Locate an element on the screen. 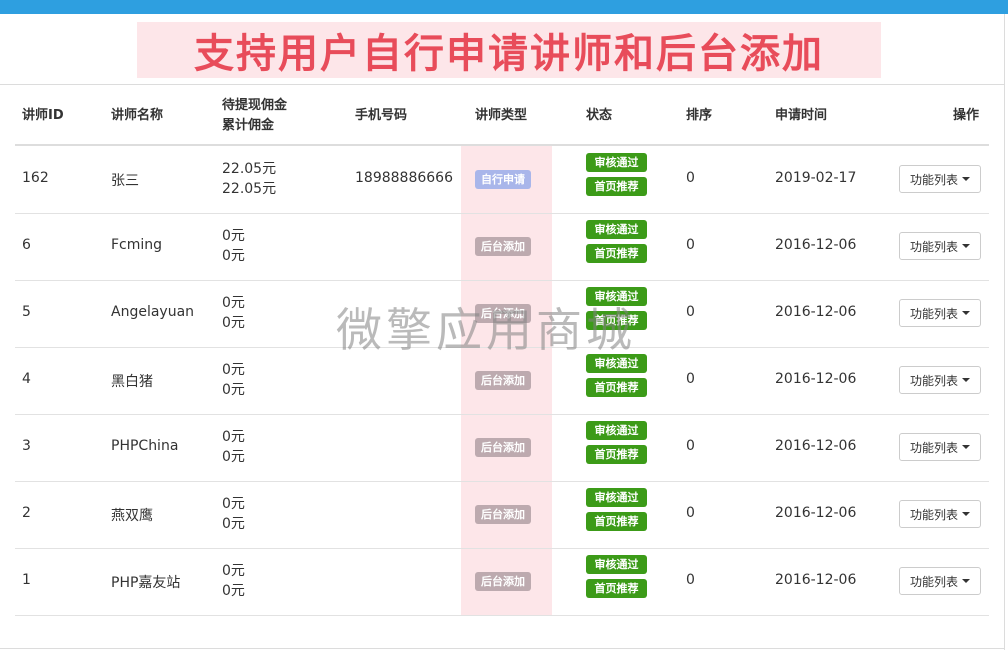  header-commission: 待提现佣金 累计佣金 is located at coordinates (254, 116).